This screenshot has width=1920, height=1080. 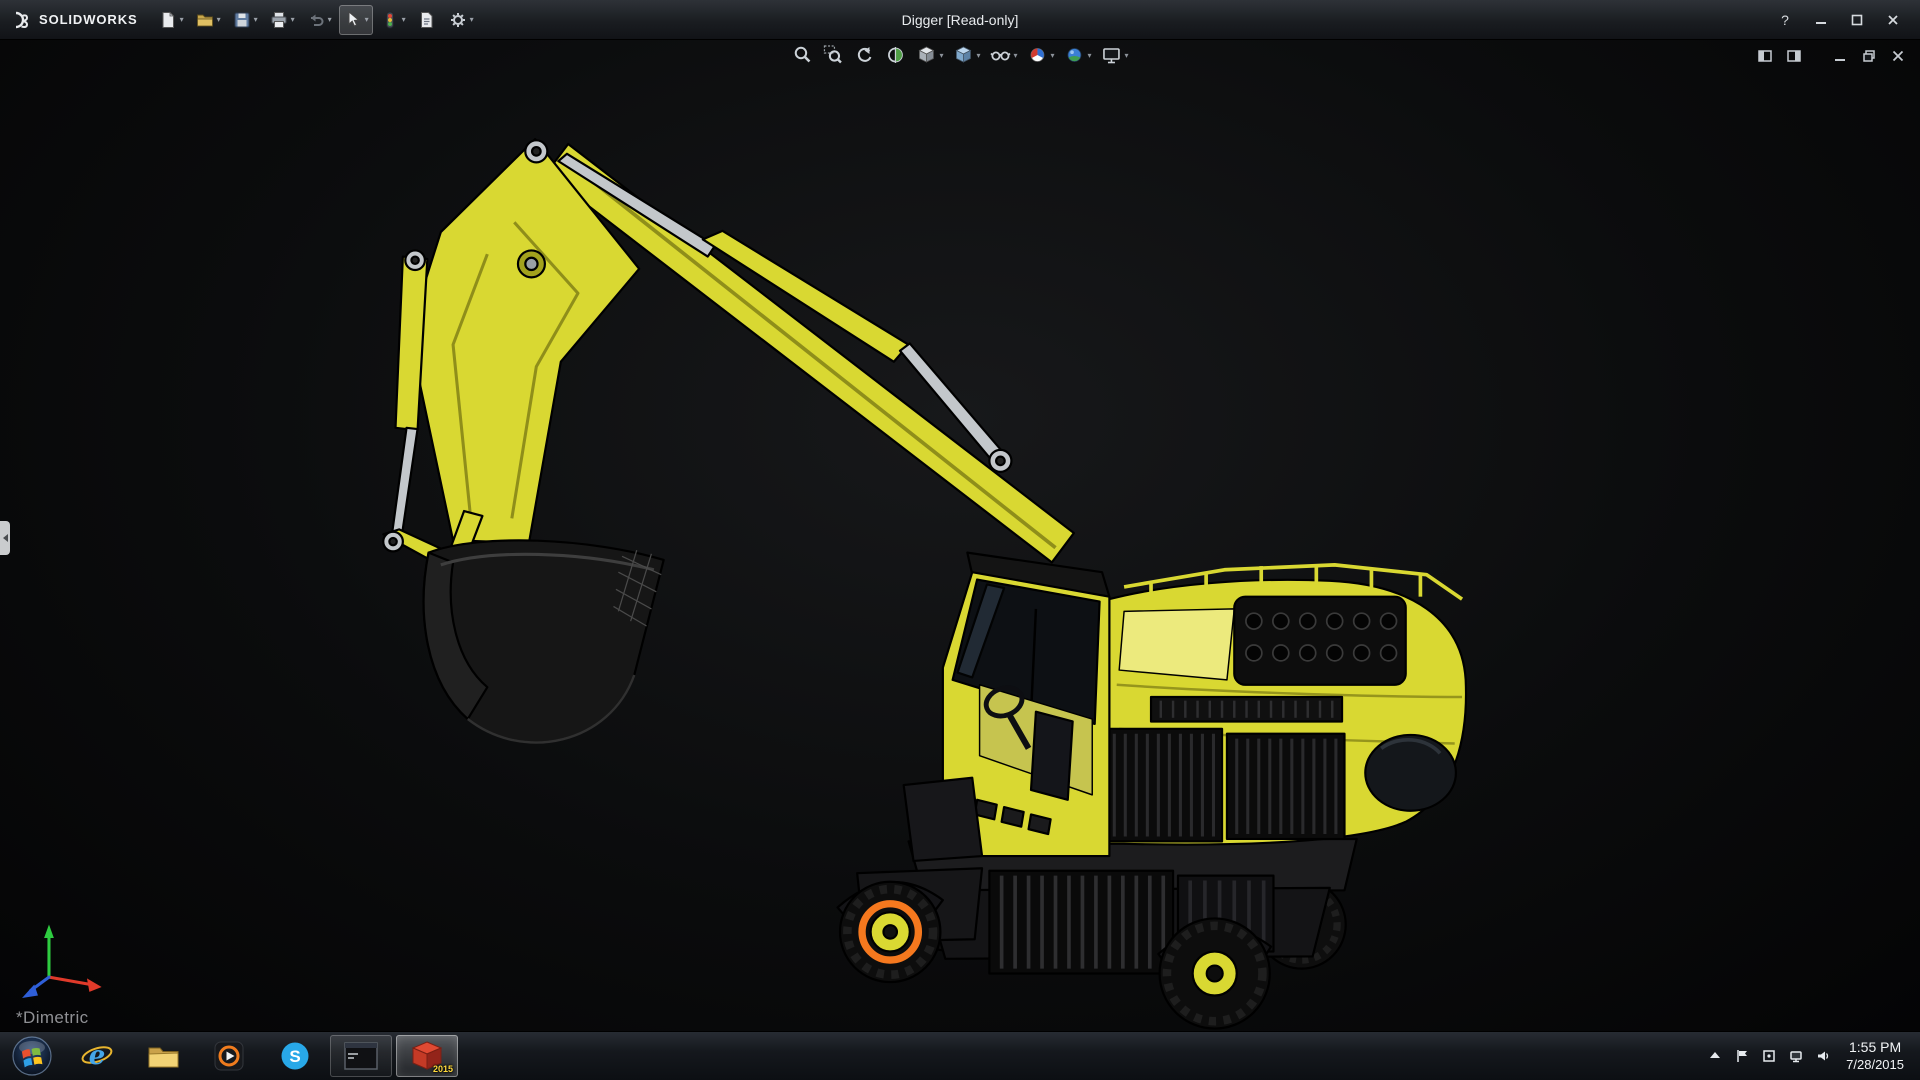 I want to click on internet-explorer-icon: e, so click(x=97, y=1056).